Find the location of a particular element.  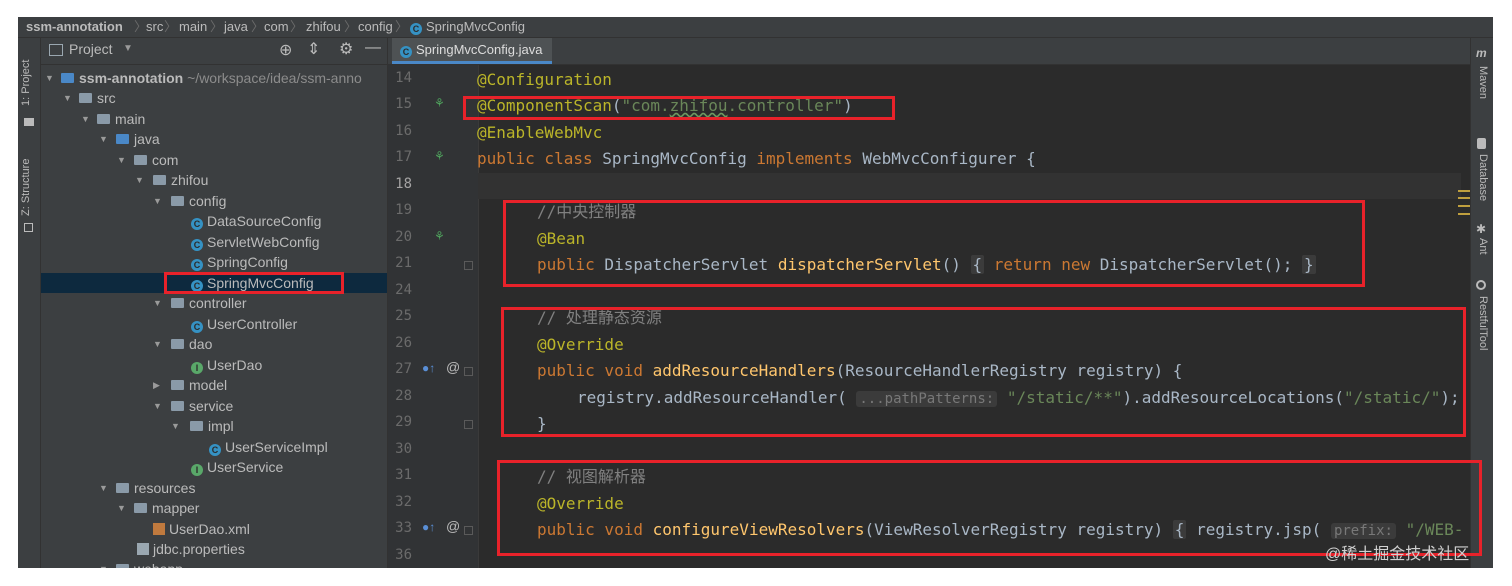

tree-item-label: src is located at coordinates (106, 98).